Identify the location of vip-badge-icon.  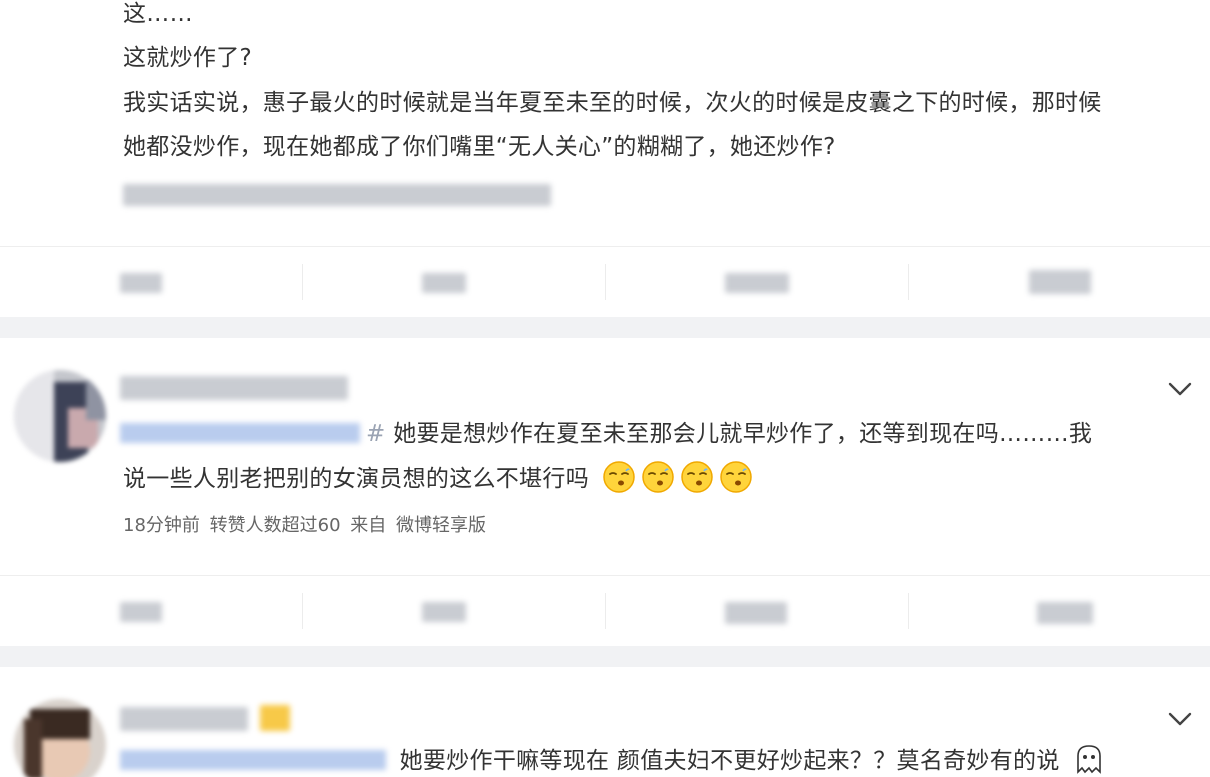
(275, 718).